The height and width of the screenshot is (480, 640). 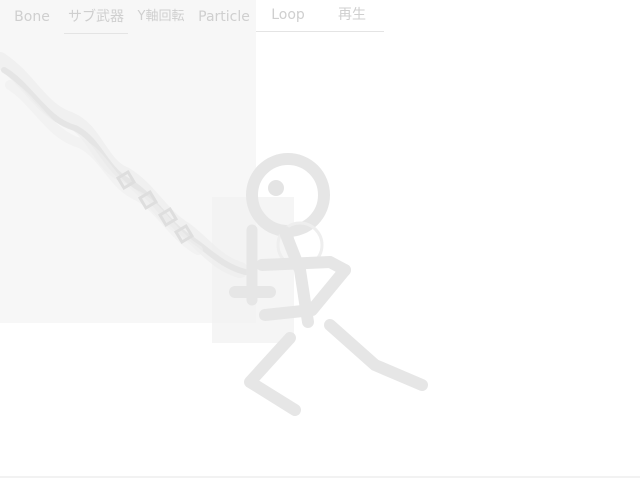 I want to click on play-button: 再生, so click(x=352, y=16).